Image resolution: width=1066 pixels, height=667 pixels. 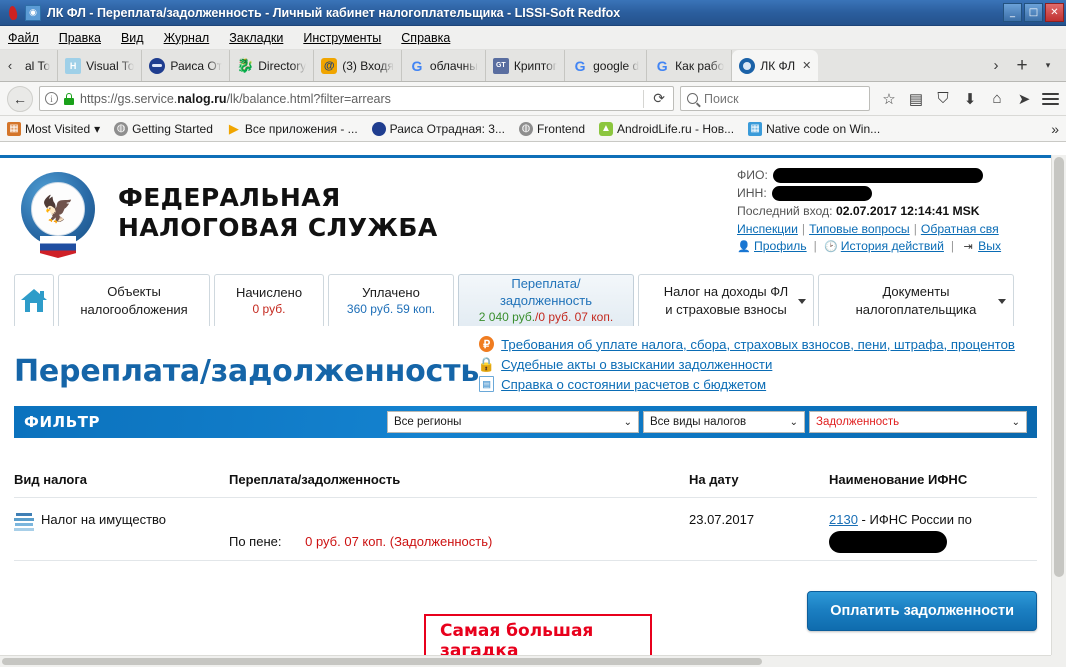 I want to click on region-select: Все регионы ⌄, so click(x=513, y=422).